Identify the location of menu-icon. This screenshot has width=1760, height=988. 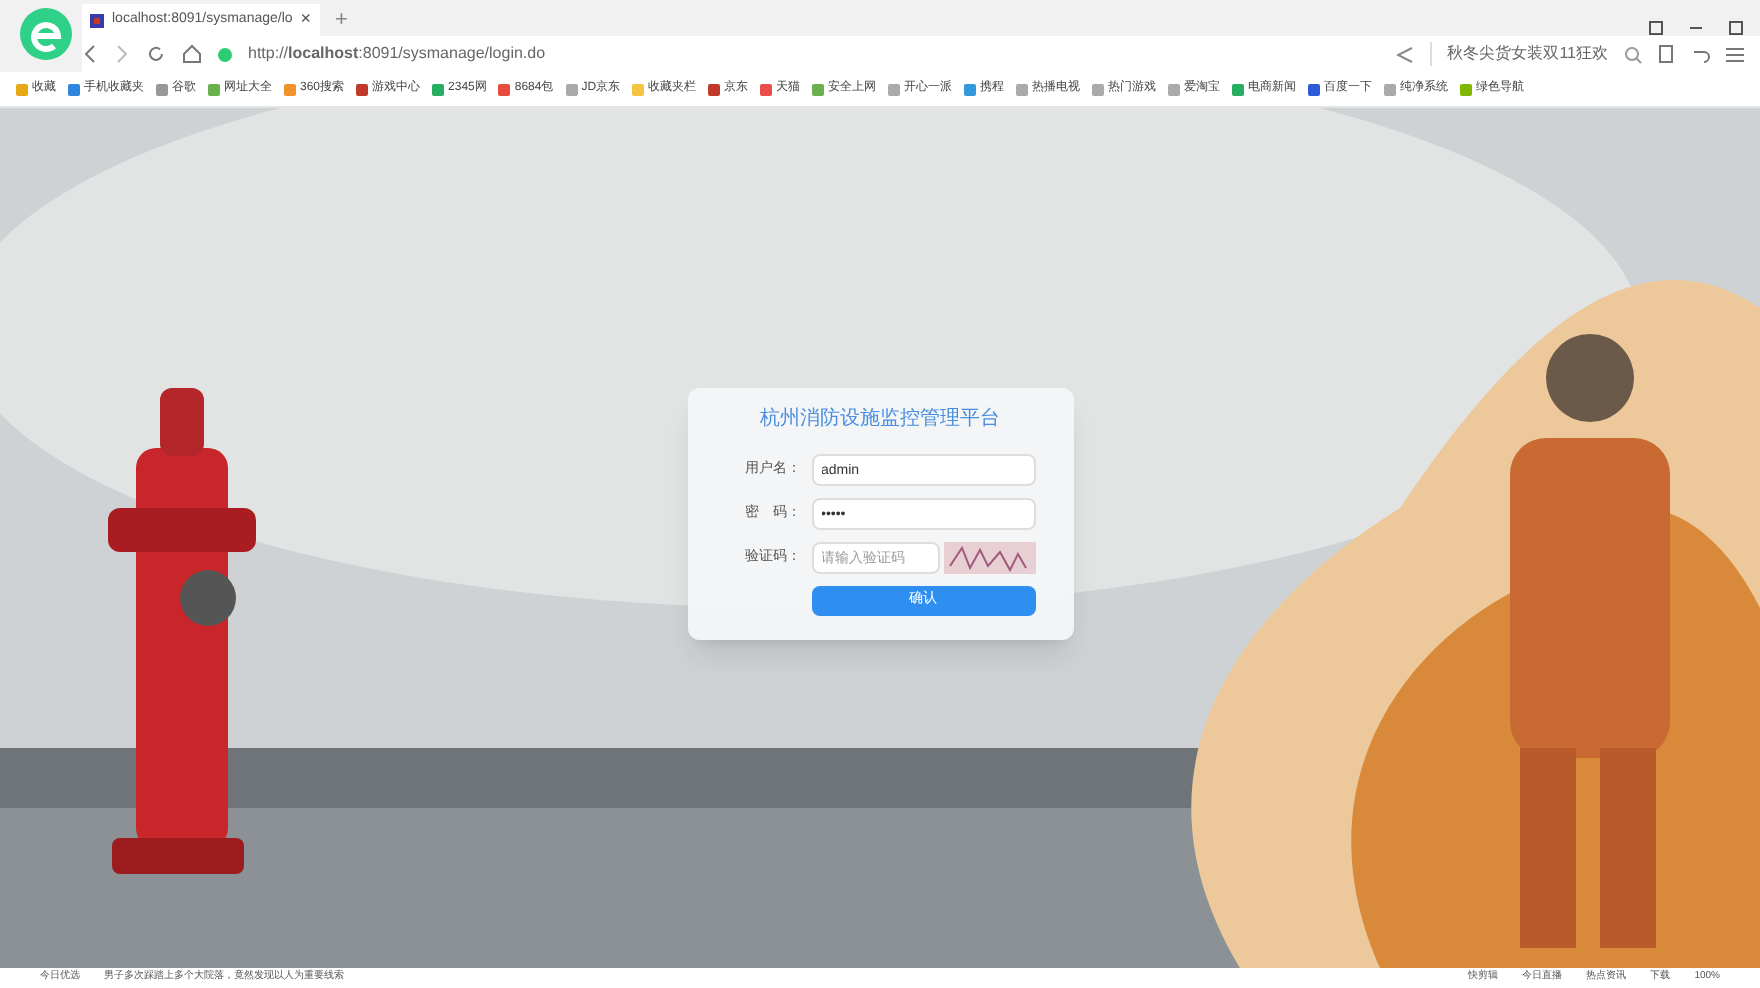
(1735, 54).